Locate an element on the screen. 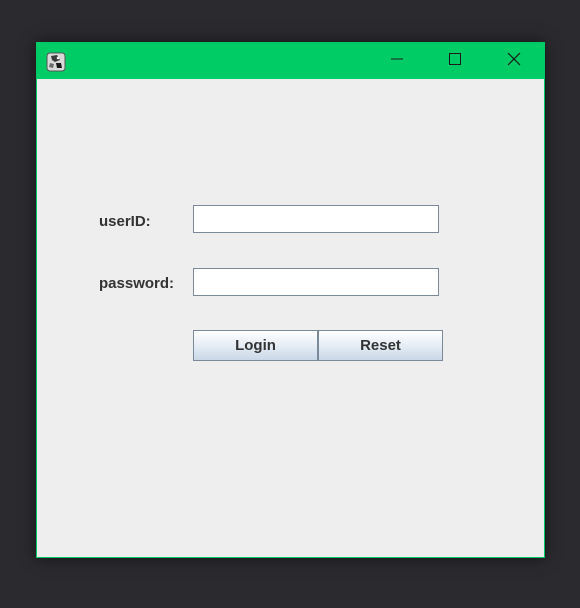 The image size is (580, 608). maximize-button is located at coordinates (455, 61).